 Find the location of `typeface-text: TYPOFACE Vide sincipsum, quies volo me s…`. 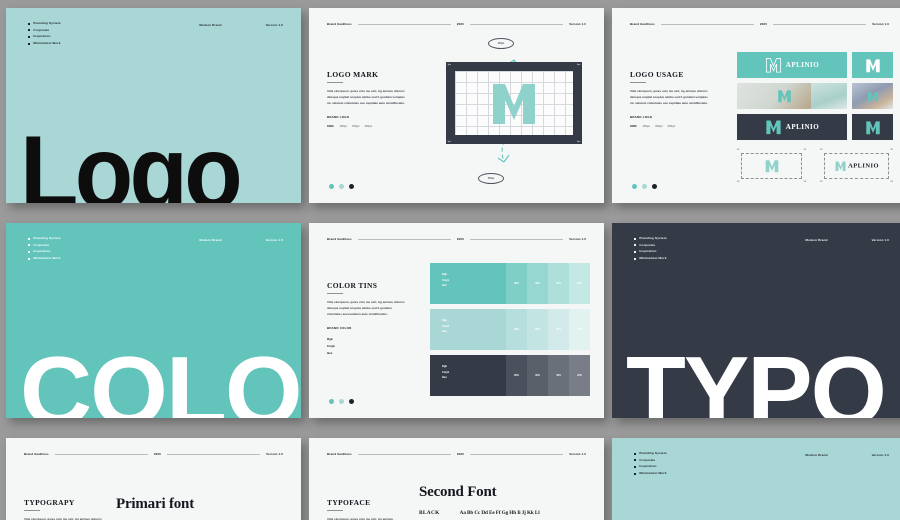

typeface-text: TYPOFACE Vide sincipsum, quies volo me s… is located at coordinates (366, 509).